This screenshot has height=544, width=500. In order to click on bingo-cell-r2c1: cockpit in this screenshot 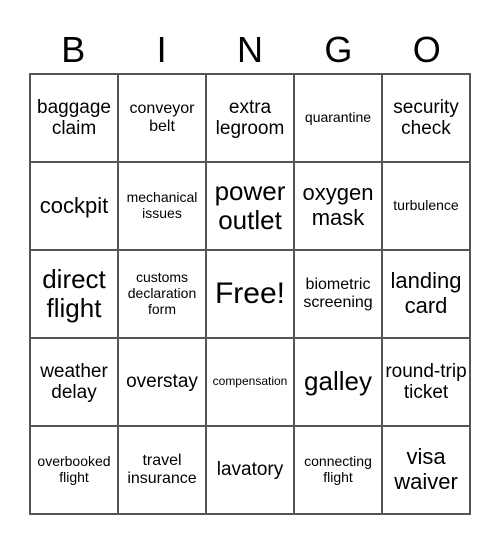, I will do `click(74, 206)`.